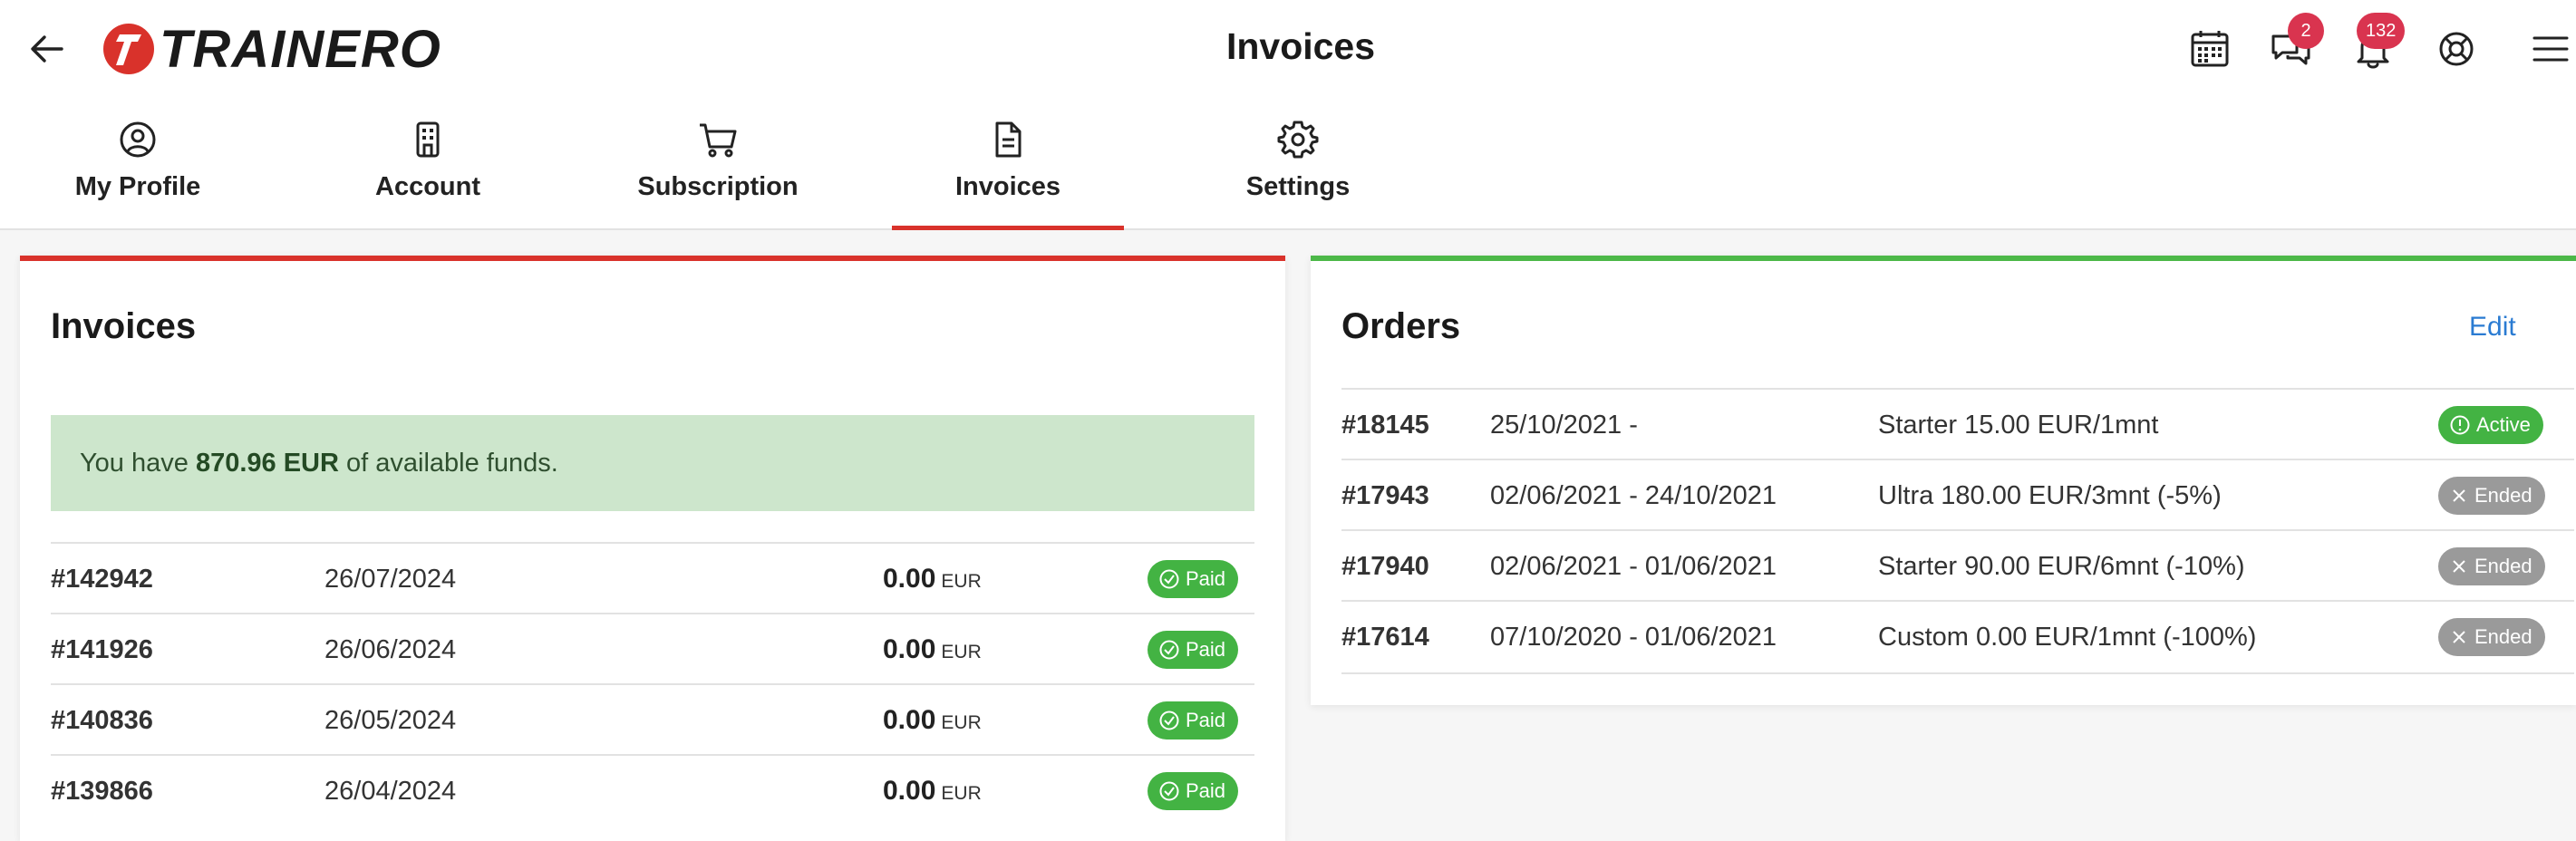  Describe the element at coordinates (2306, 31) in the screenshot. I see `messages-badge: 2` at that location.